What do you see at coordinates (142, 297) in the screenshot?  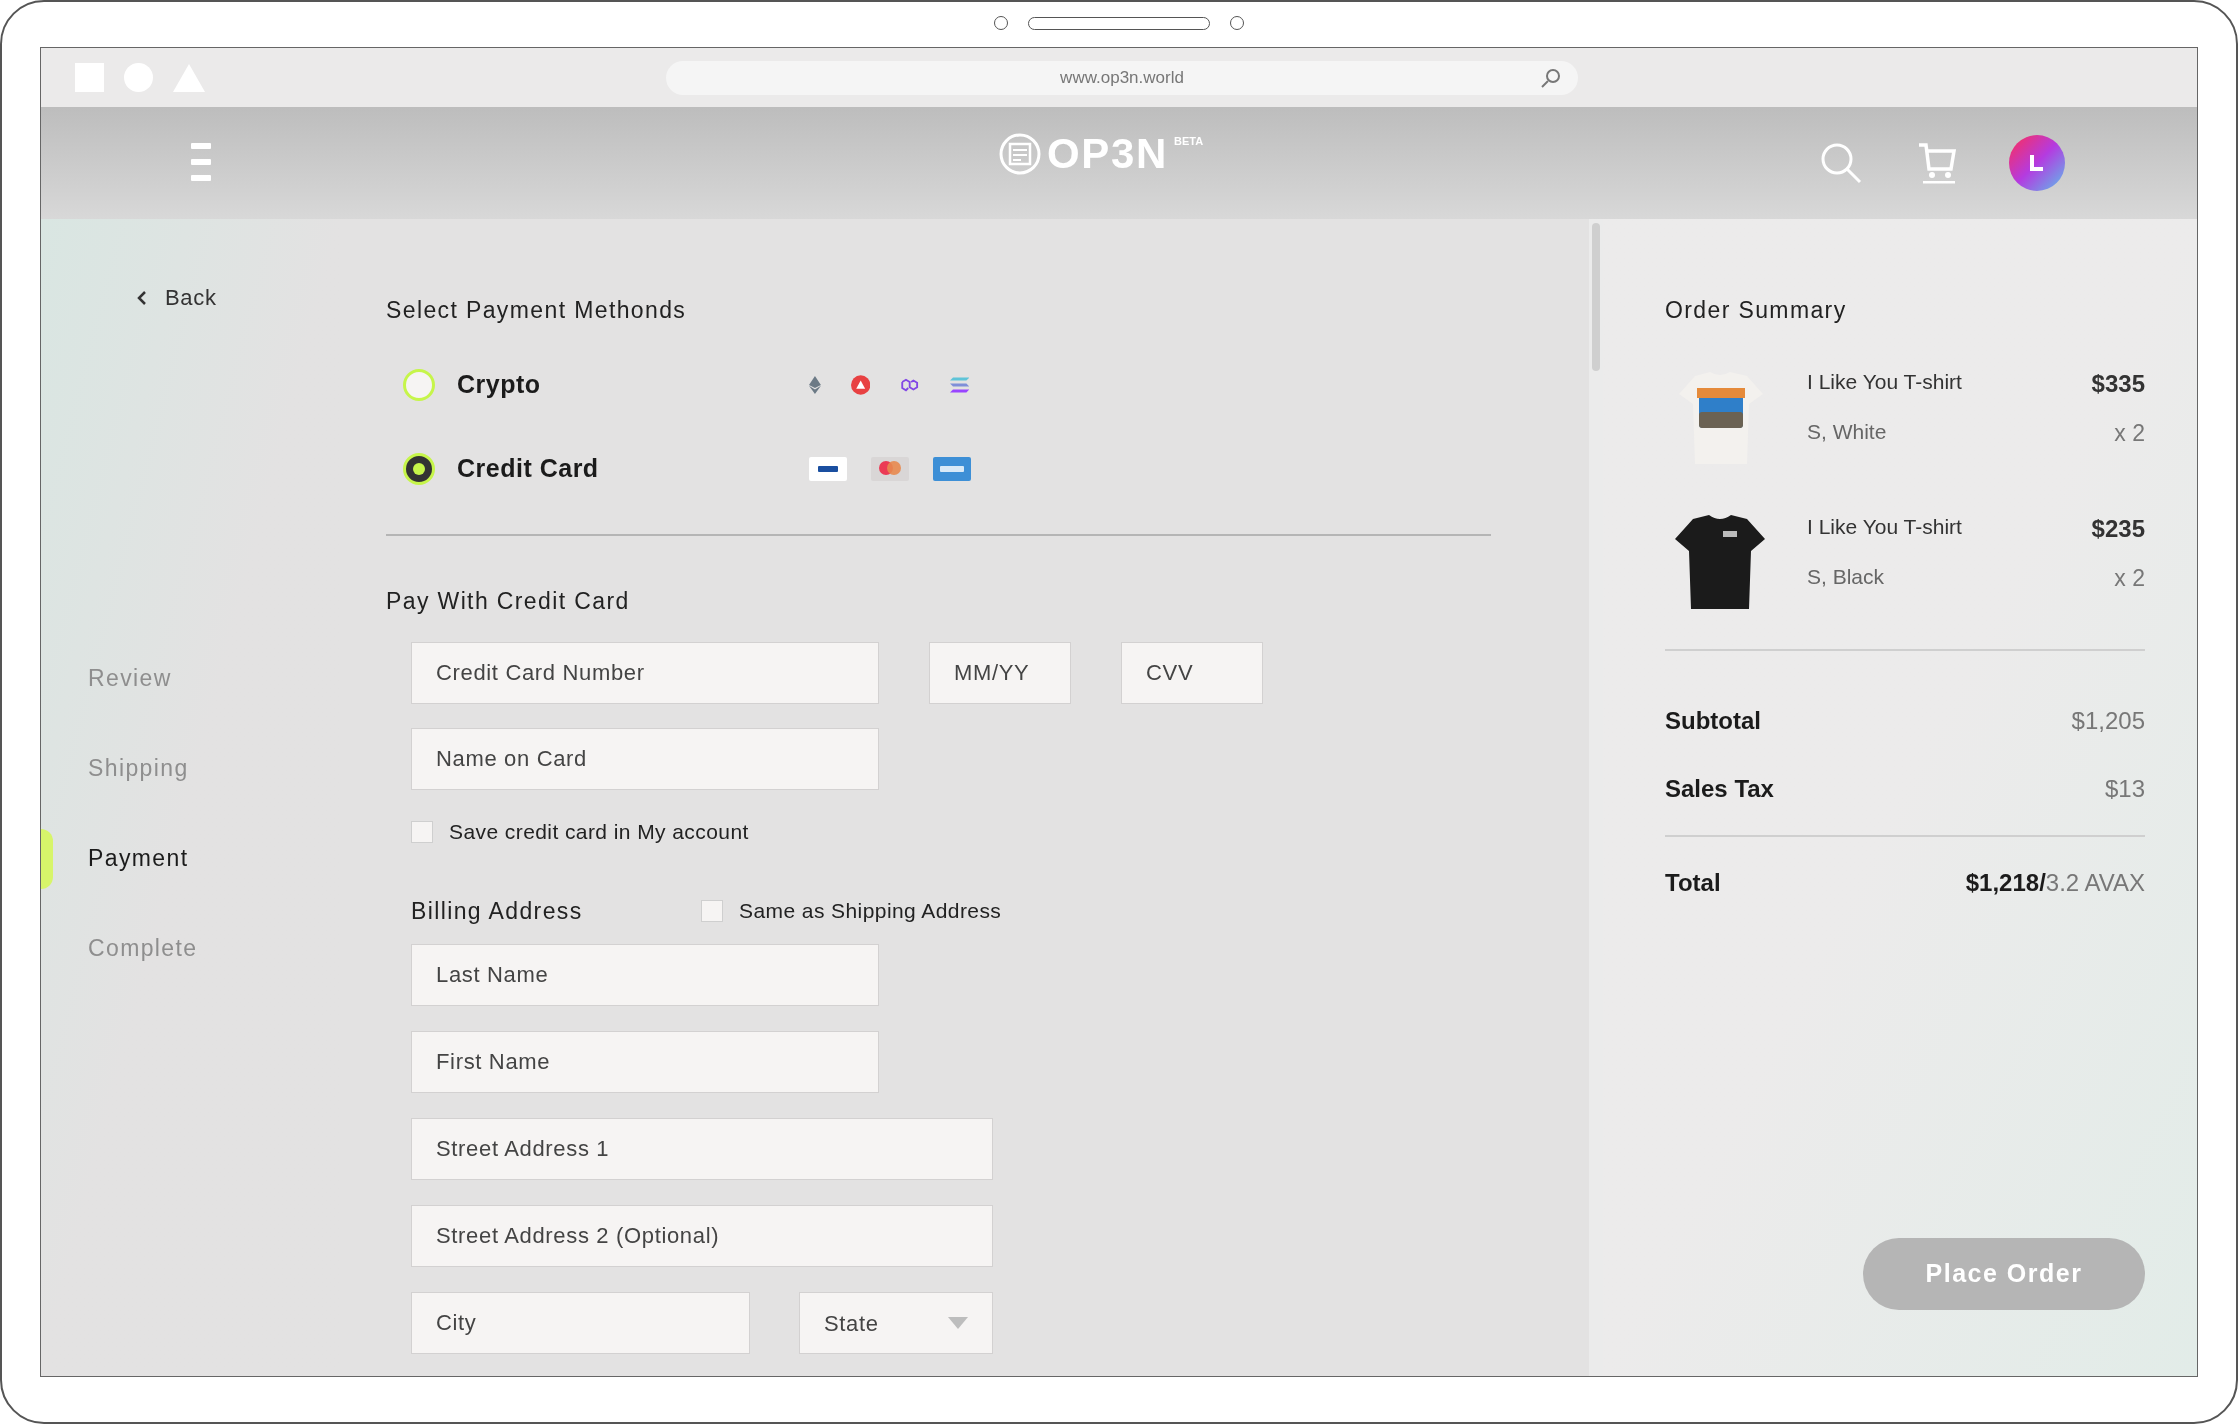 I see `chevron-left-icon` at bounding box center [142, 297].